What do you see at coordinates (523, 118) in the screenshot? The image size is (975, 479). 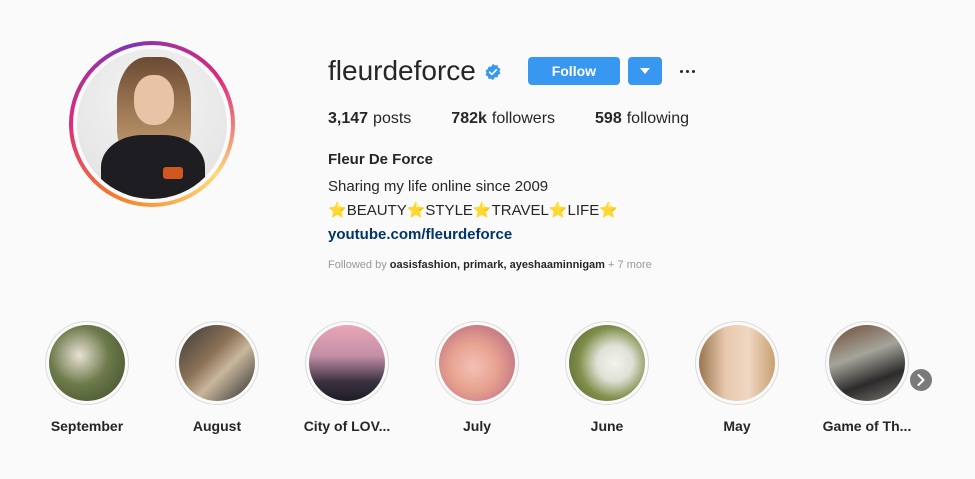 I see `followers-label: followers` at bounding box center [523, 118].